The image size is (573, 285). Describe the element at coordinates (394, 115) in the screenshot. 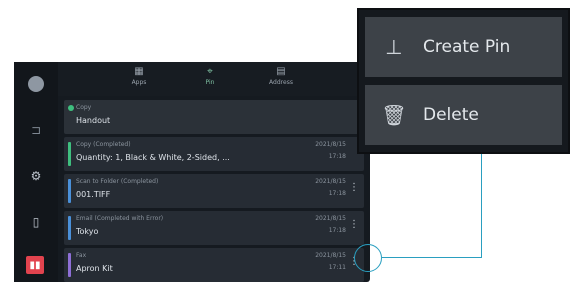

I see `trash-icon: 🗑` at that location.